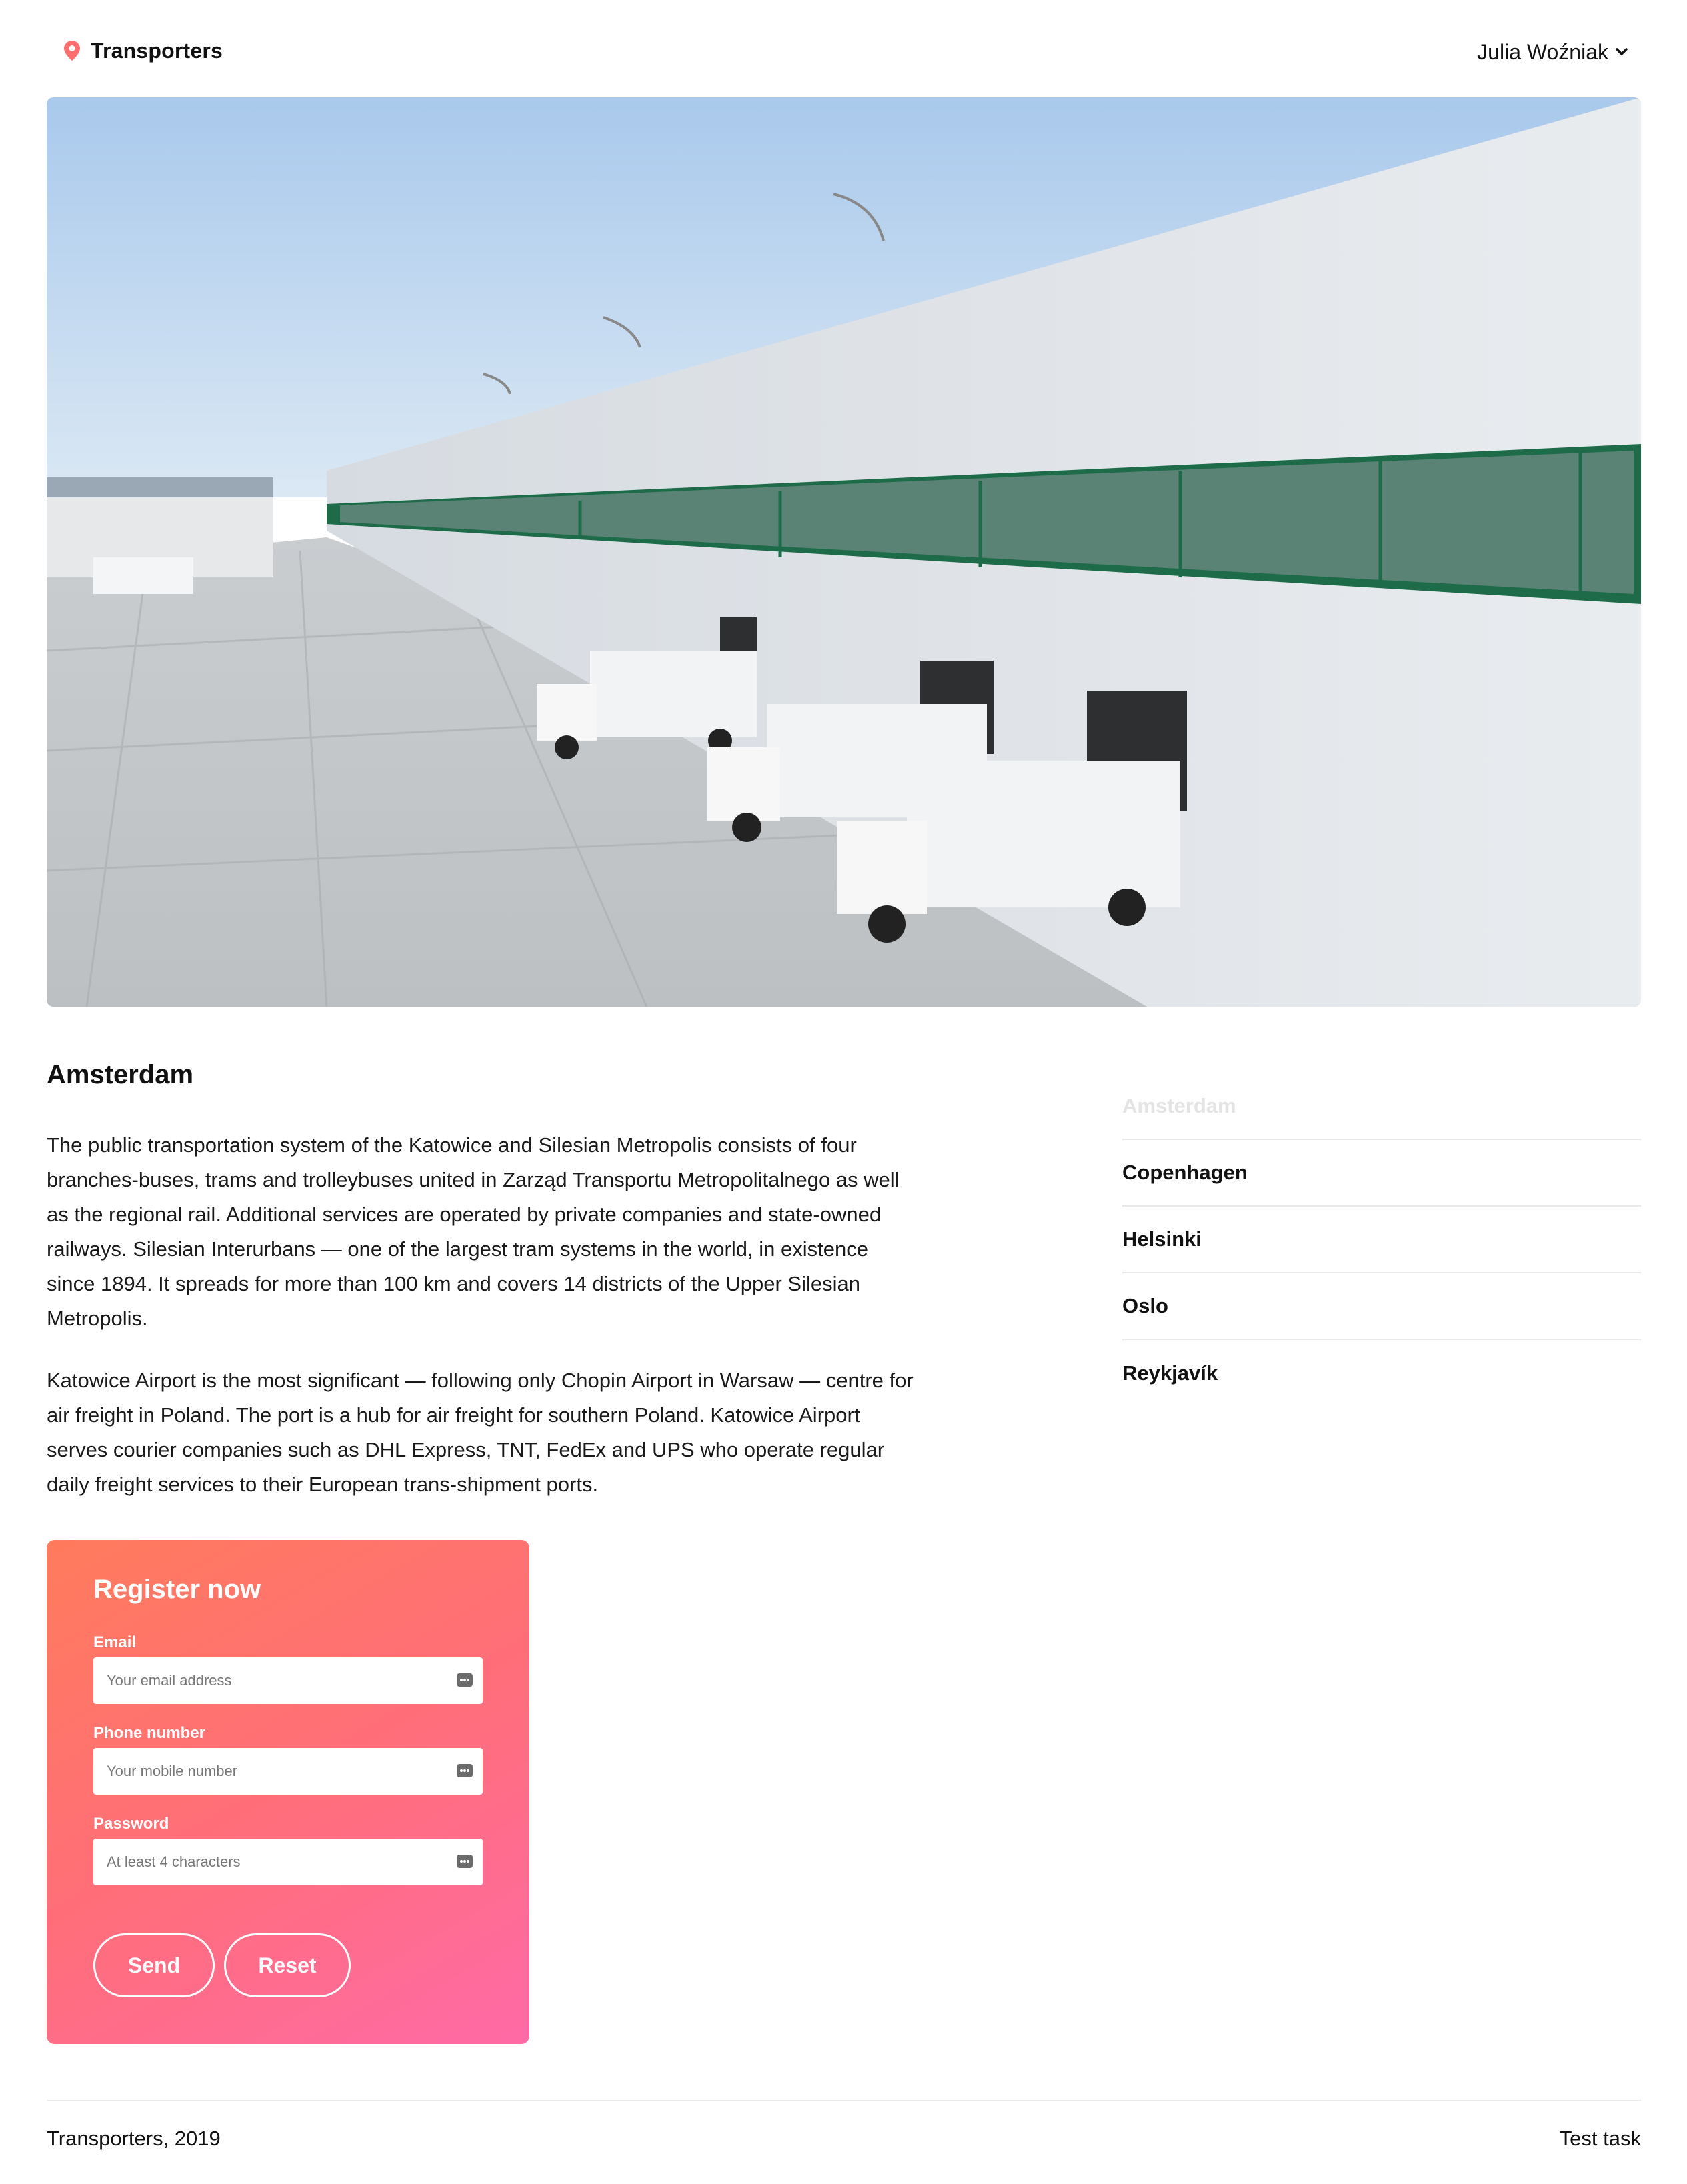 This screenshot has height=2184, width=1687. Describe the element at coordinates (1600, 2138) in the screenshot. I see `footer-note: Test task` at that location.